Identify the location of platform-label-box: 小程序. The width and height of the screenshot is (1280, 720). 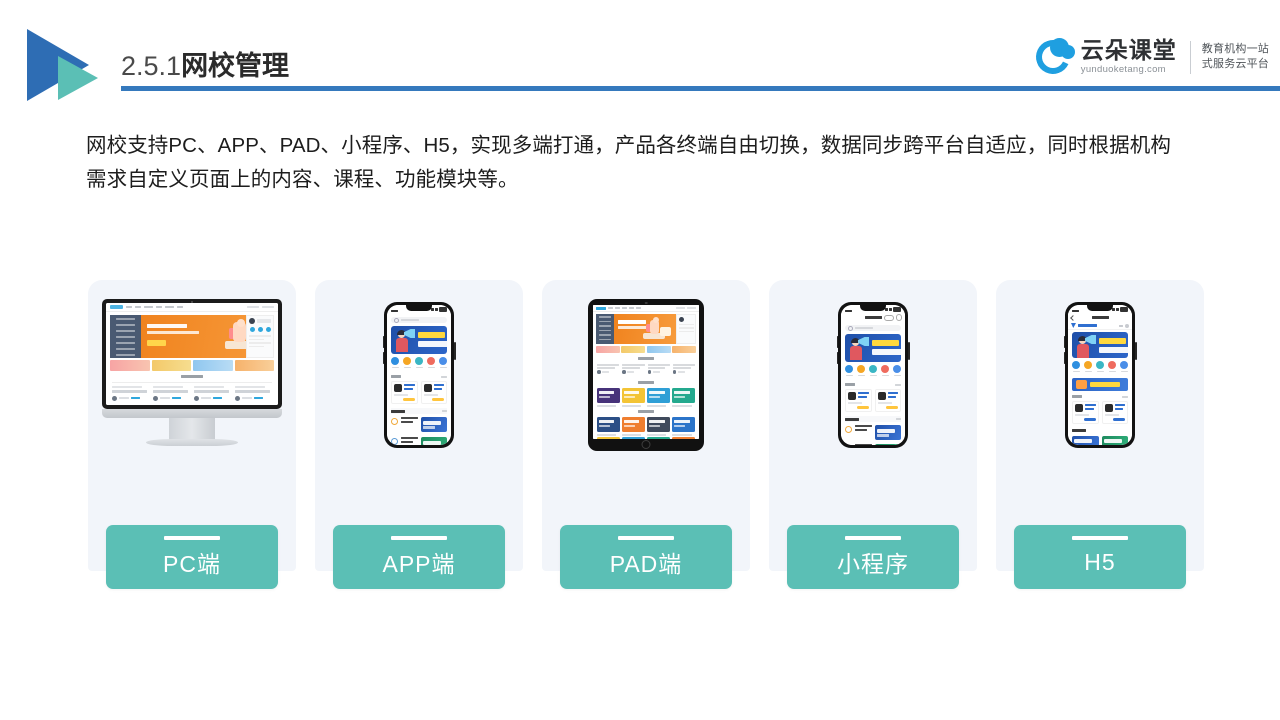
(873, 557).